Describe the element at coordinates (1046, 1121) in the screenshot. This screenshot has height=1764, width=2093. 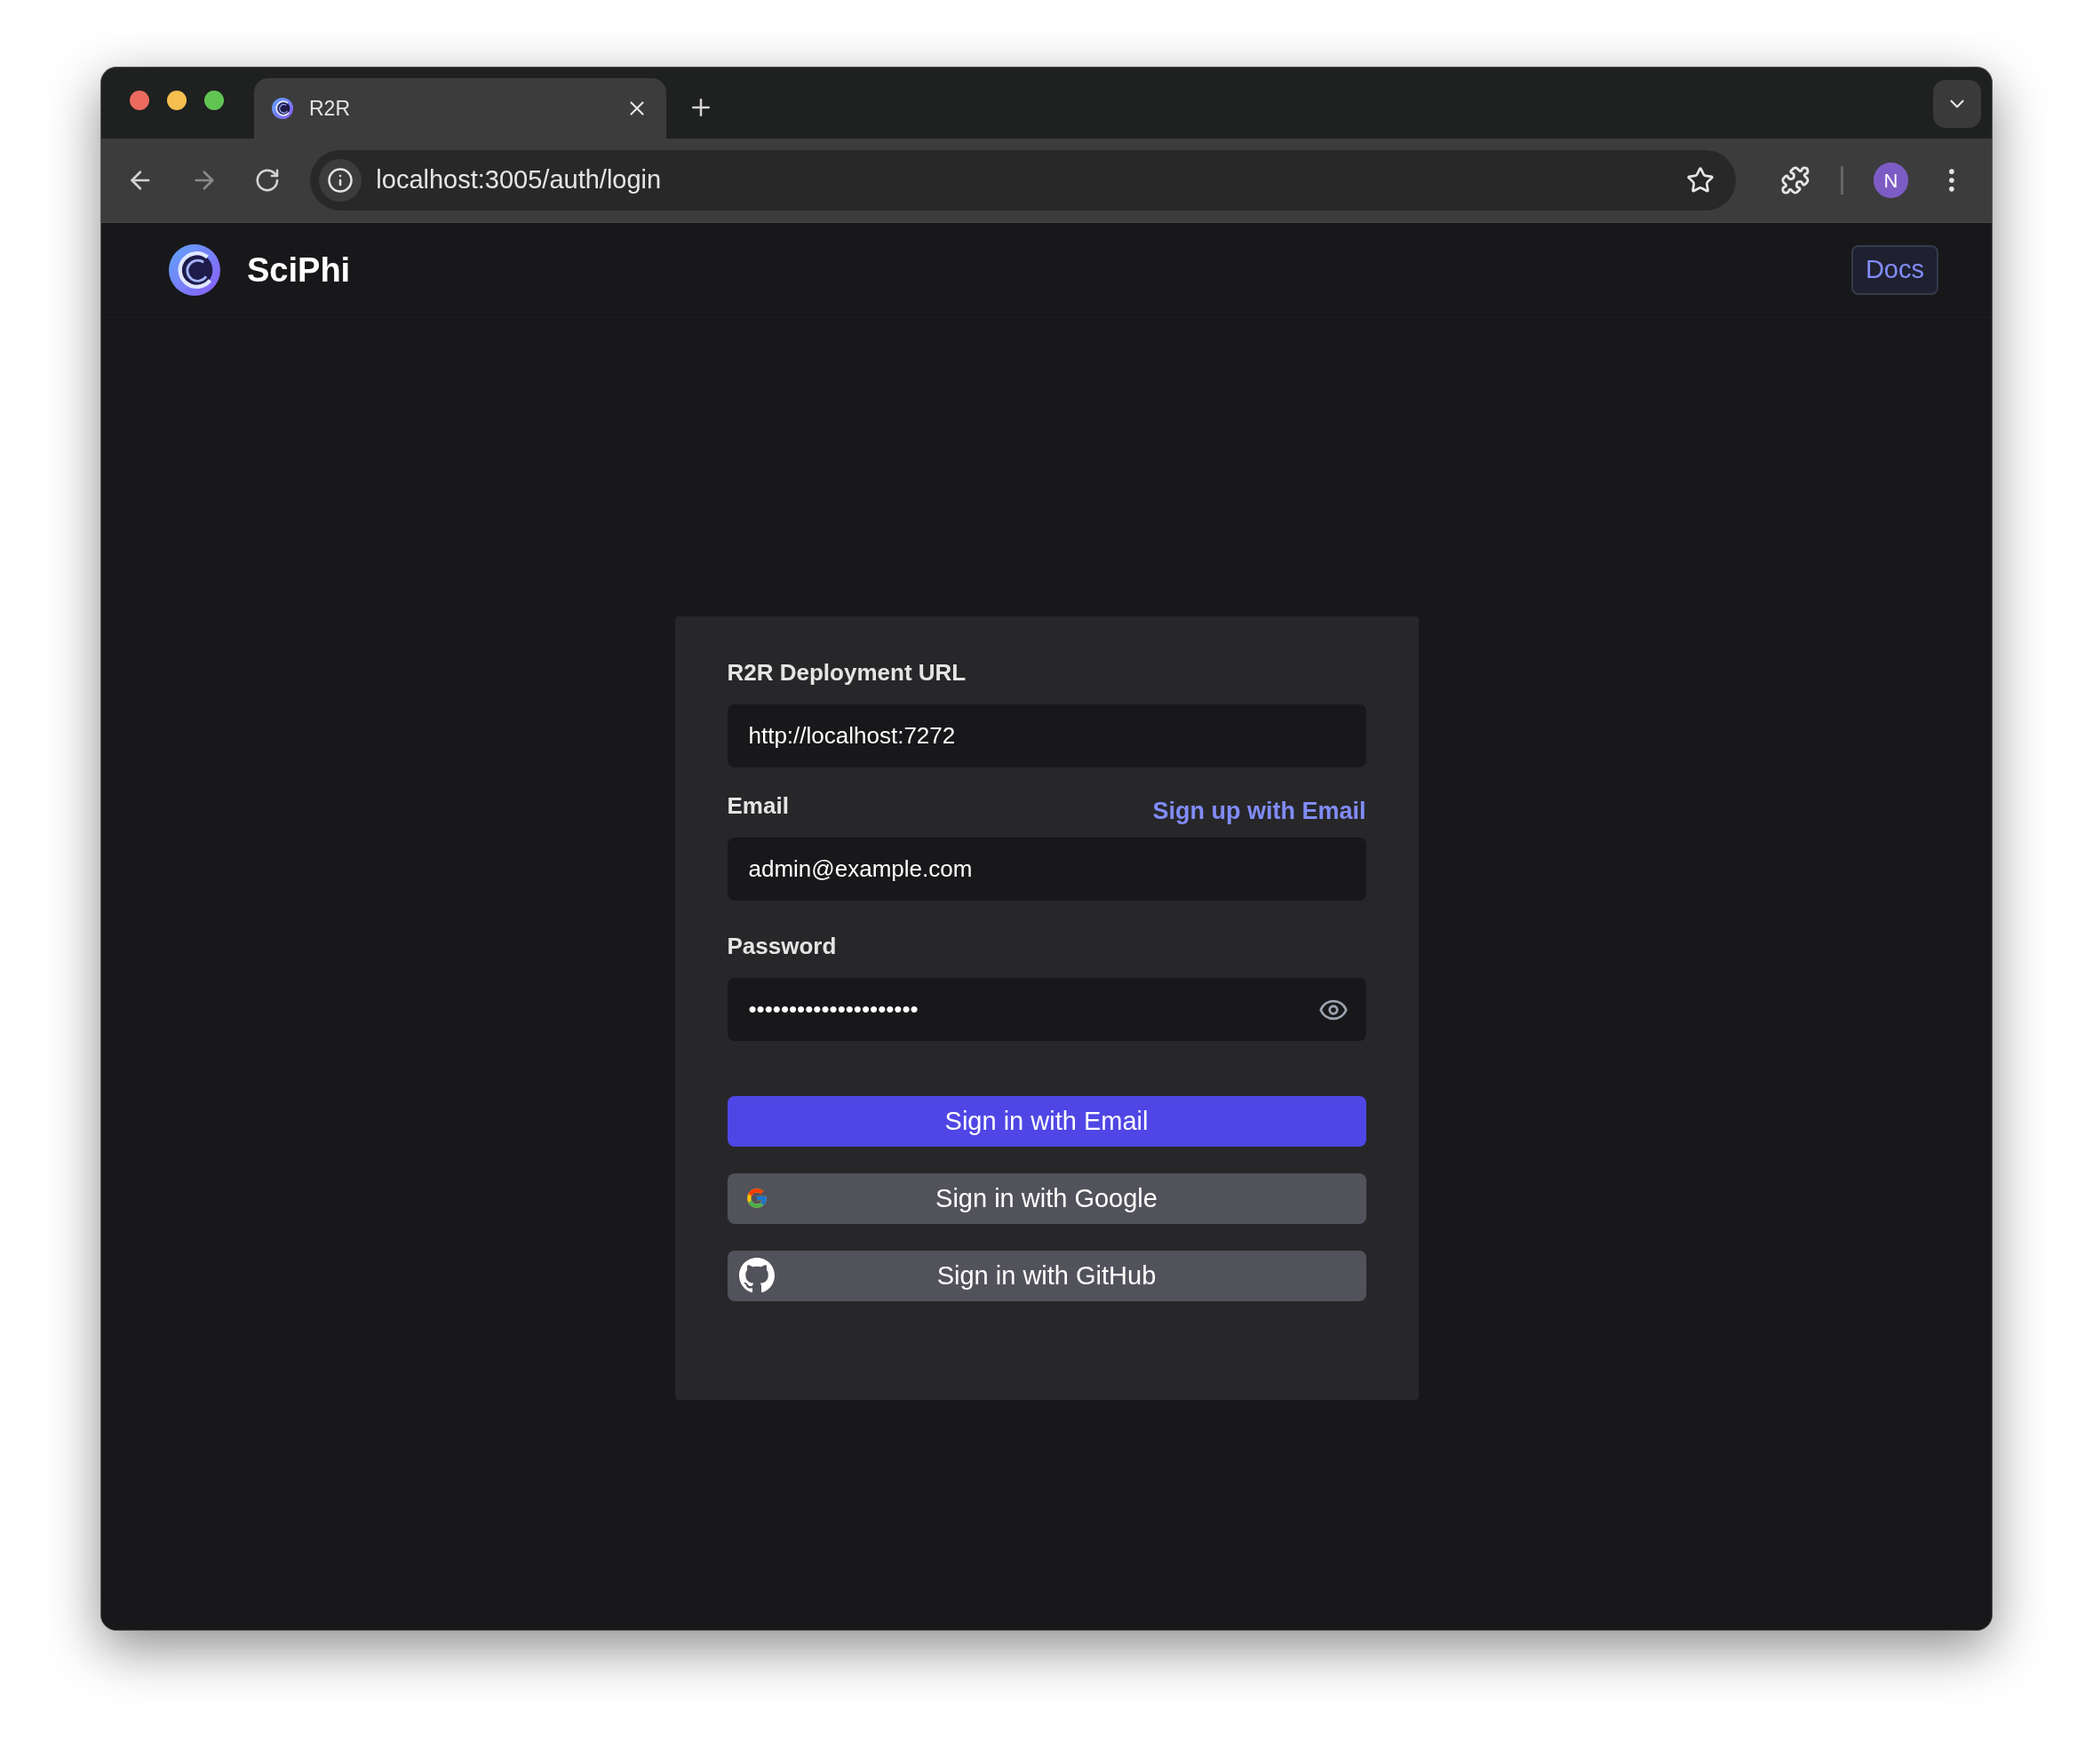
I see `sign-in-button: Sign in with Email` at that location.